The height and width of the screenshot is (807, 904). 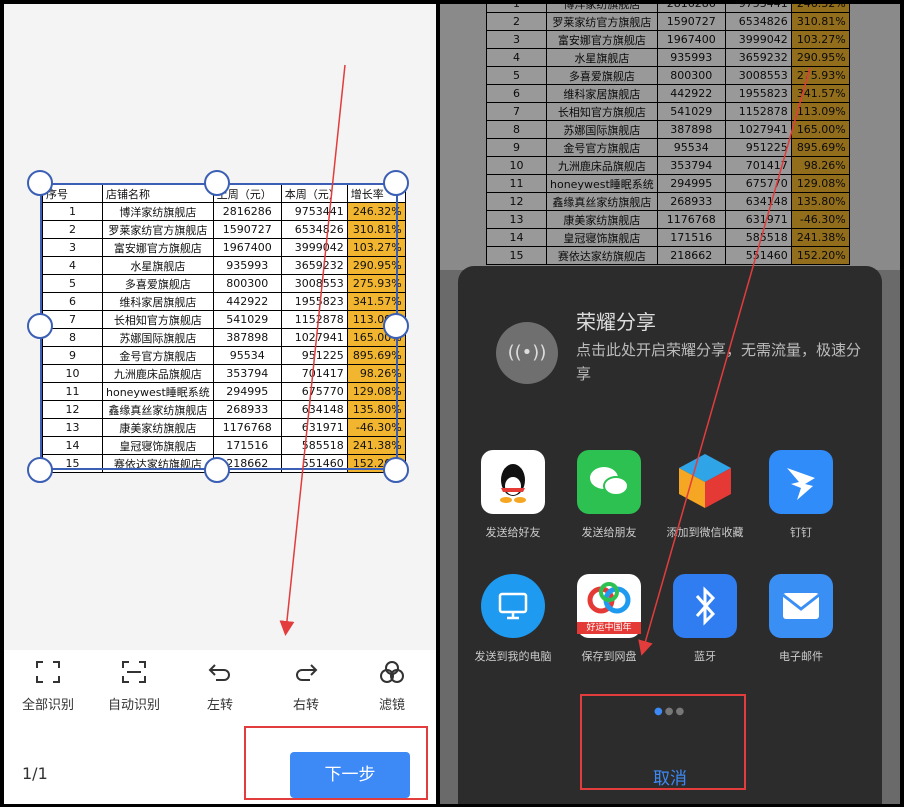 I want to click on table-cell: 135.80%, so click(x=820, y=201).